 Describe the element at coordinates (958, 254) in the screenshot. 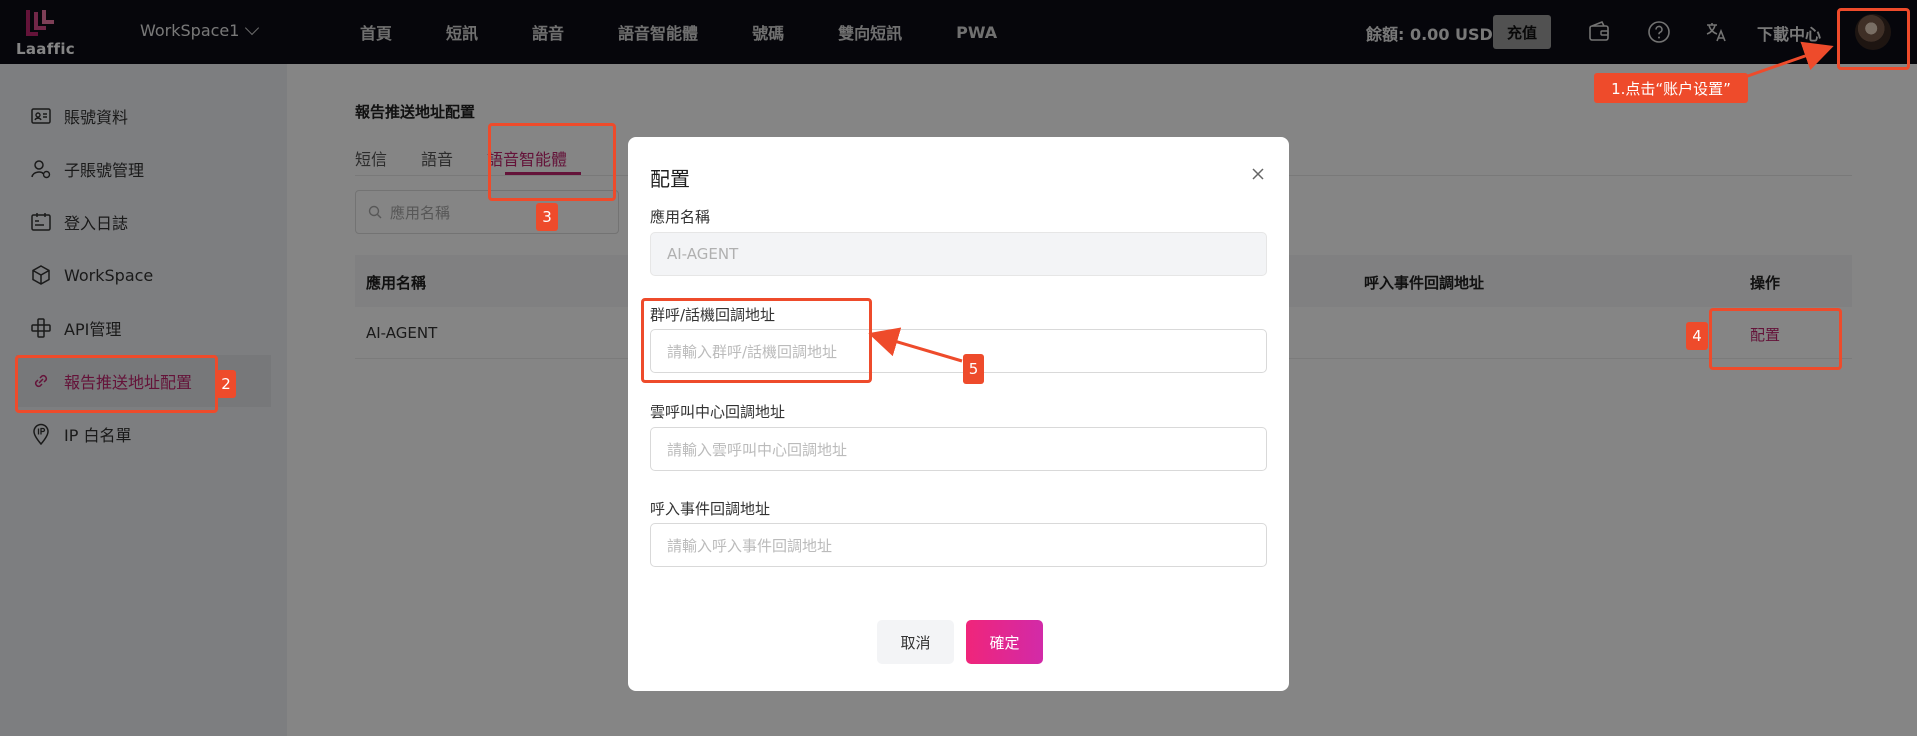

I see `app-name-field: AI-AGENT` at that location.